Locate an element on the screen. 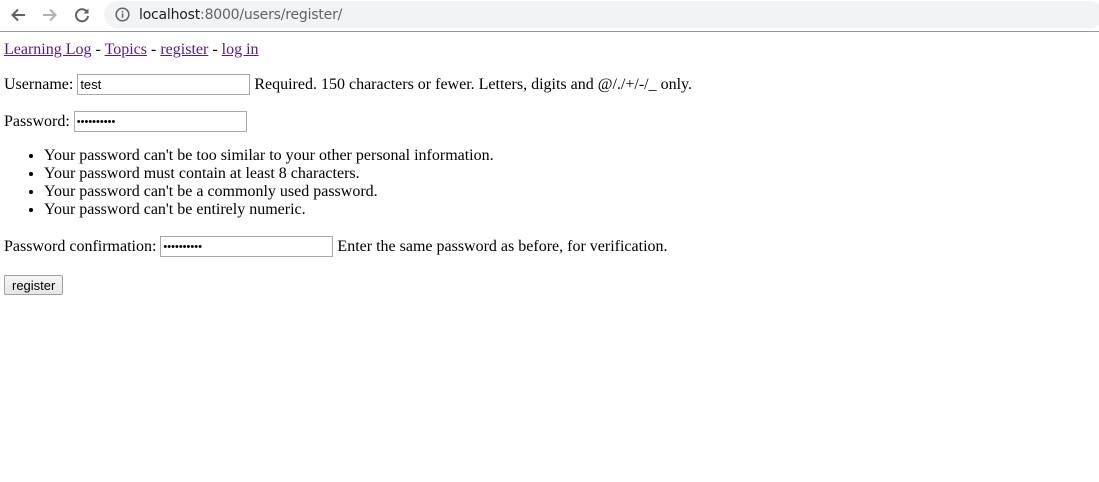  password-row: Password: is located at coordinates (127, 121).